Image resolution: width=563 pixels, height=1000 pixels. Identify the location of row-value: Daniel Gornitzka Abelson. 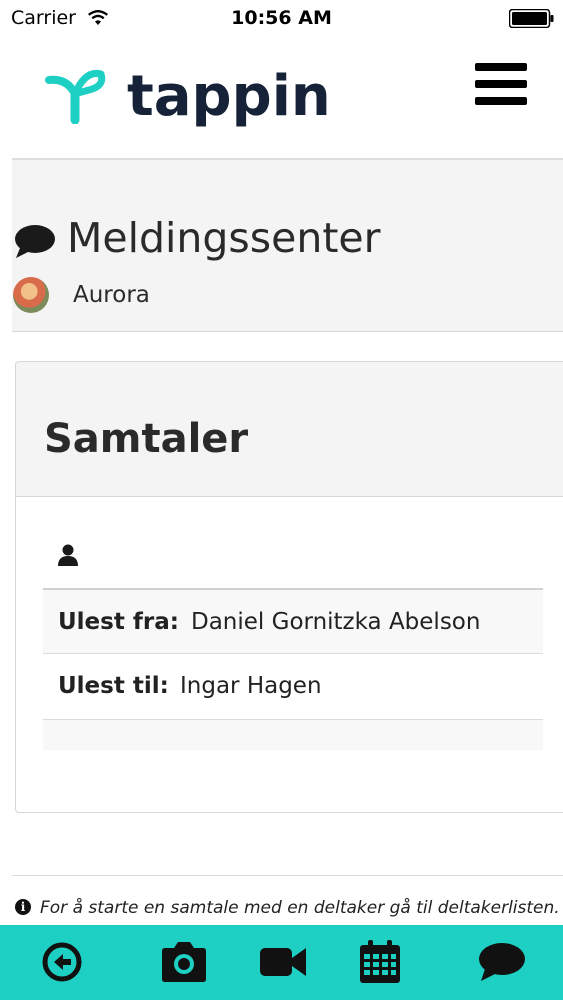
(336, 622).